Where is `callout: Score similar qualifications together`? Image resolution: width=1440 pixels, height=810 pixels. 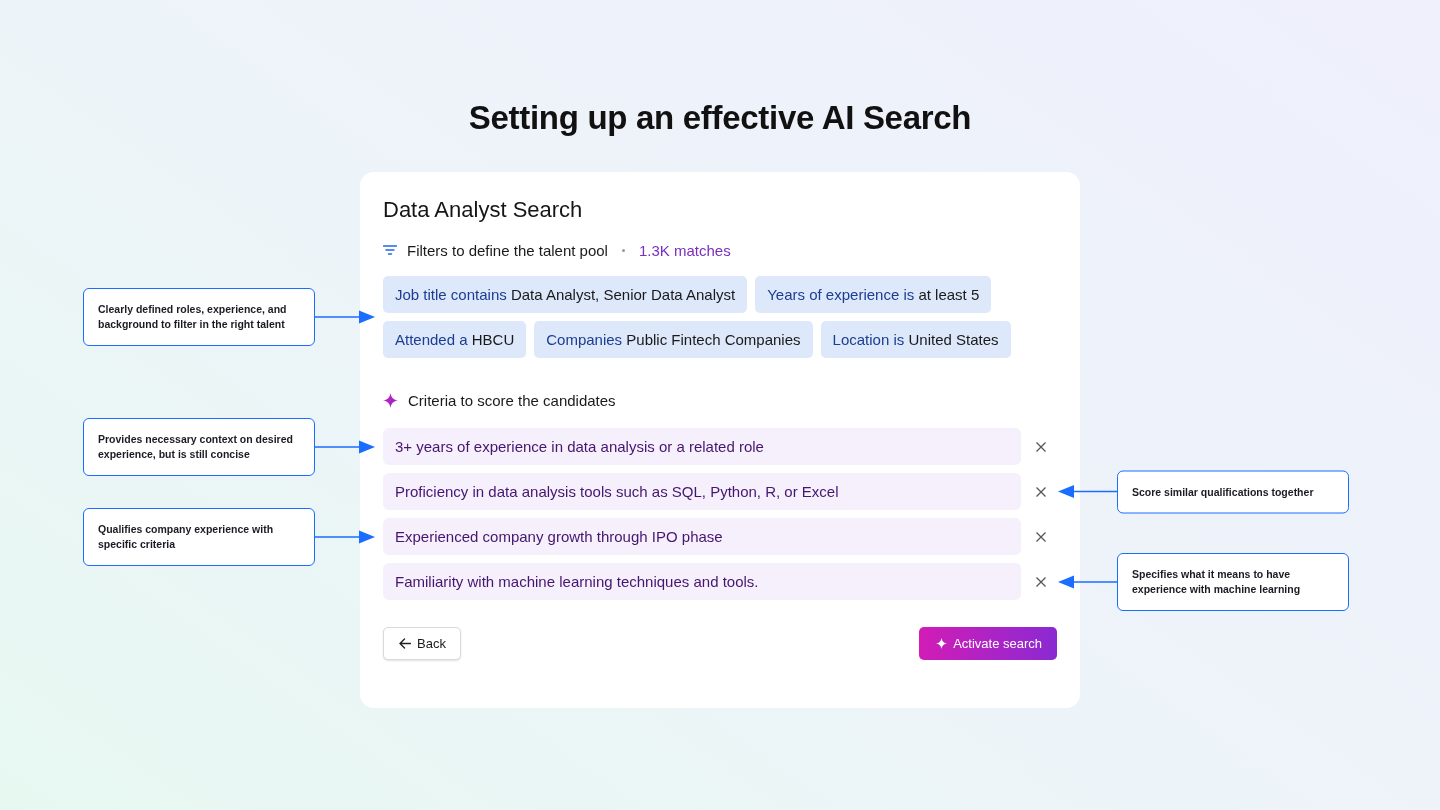
callout: Score similar qualifications together is located at coordinates (1233, 491).